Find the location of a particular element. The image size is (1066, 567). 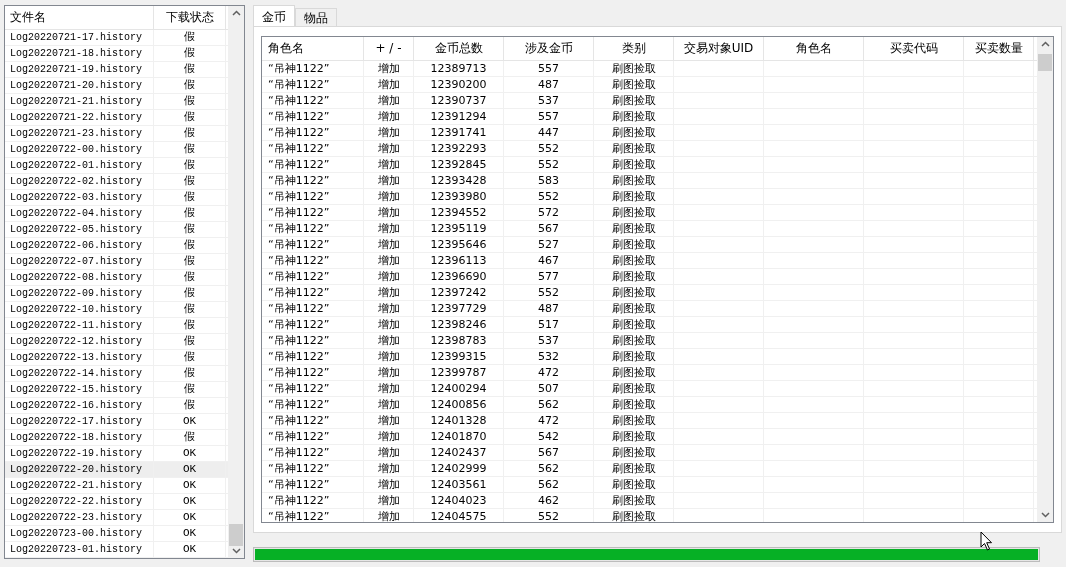

file-row: Log20220723-00.history OK is located at coordinates (116, 534).